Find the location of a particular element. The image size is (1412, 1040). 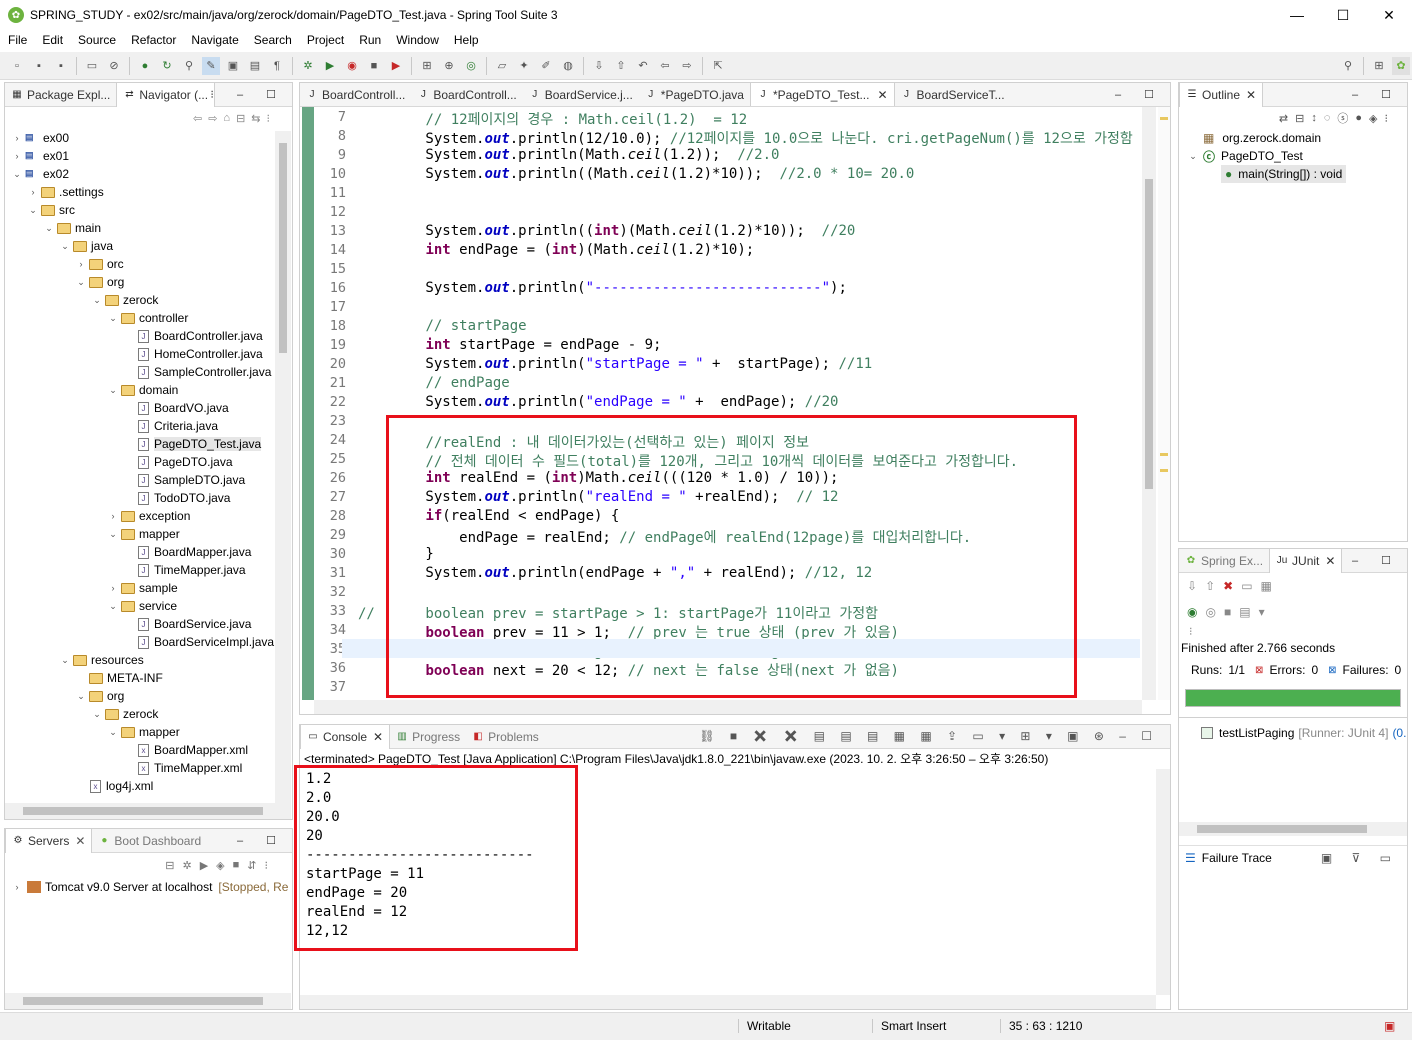

tree-item: › .settings is located at coordinates (54, 192).